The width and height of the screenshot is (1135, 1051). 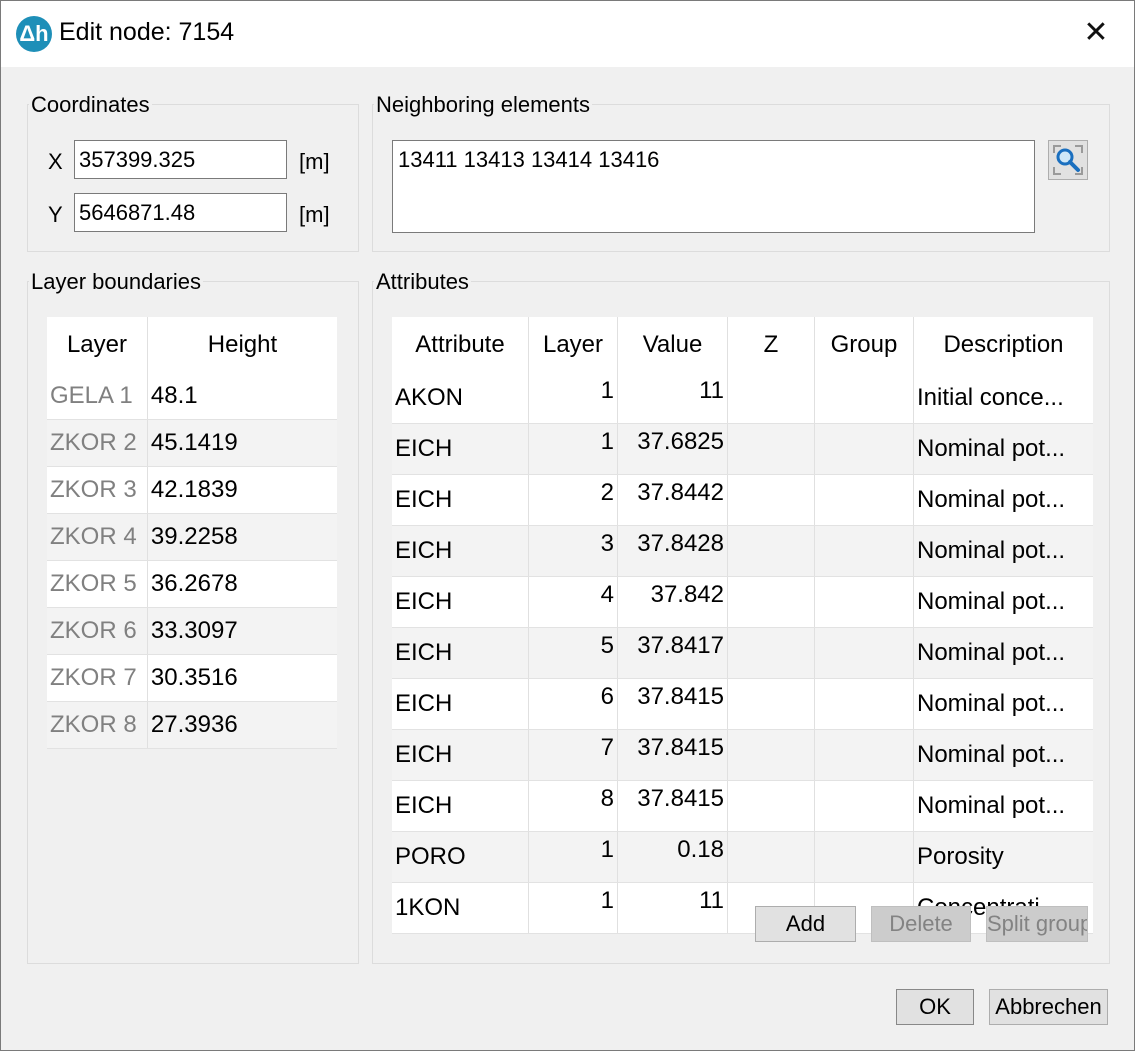 What do you see at coordinates (460, 857) in the screenshot?
I see `attribute-cell: PORO` at bounding box center [460, 857].